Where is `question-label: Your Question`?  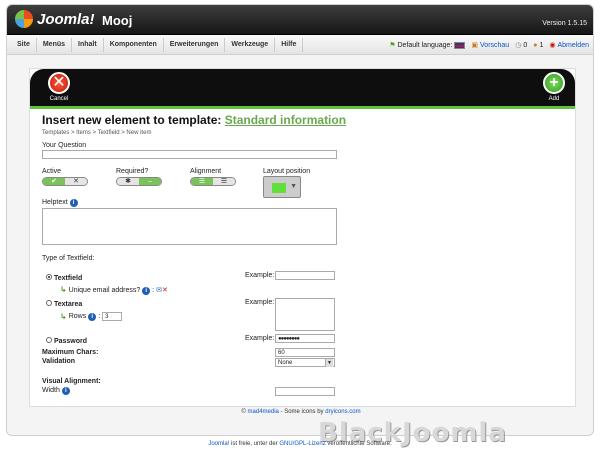 question-label: Your Question is located at coordinates (64, 145).